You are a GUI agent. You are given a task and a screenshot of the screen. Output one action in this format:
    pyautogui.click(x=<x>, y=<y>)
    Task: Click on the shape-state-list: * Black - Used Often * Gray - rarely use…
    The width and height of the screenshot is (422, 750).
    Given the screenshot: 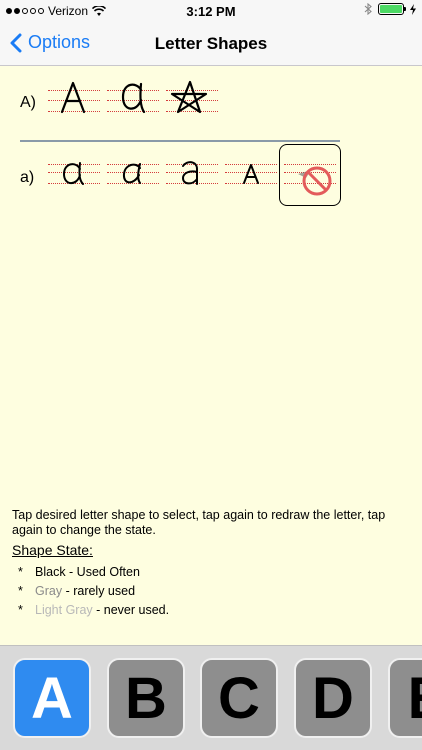 What is the action you would take?
    pyautogui.click(x=93, y=590)
    